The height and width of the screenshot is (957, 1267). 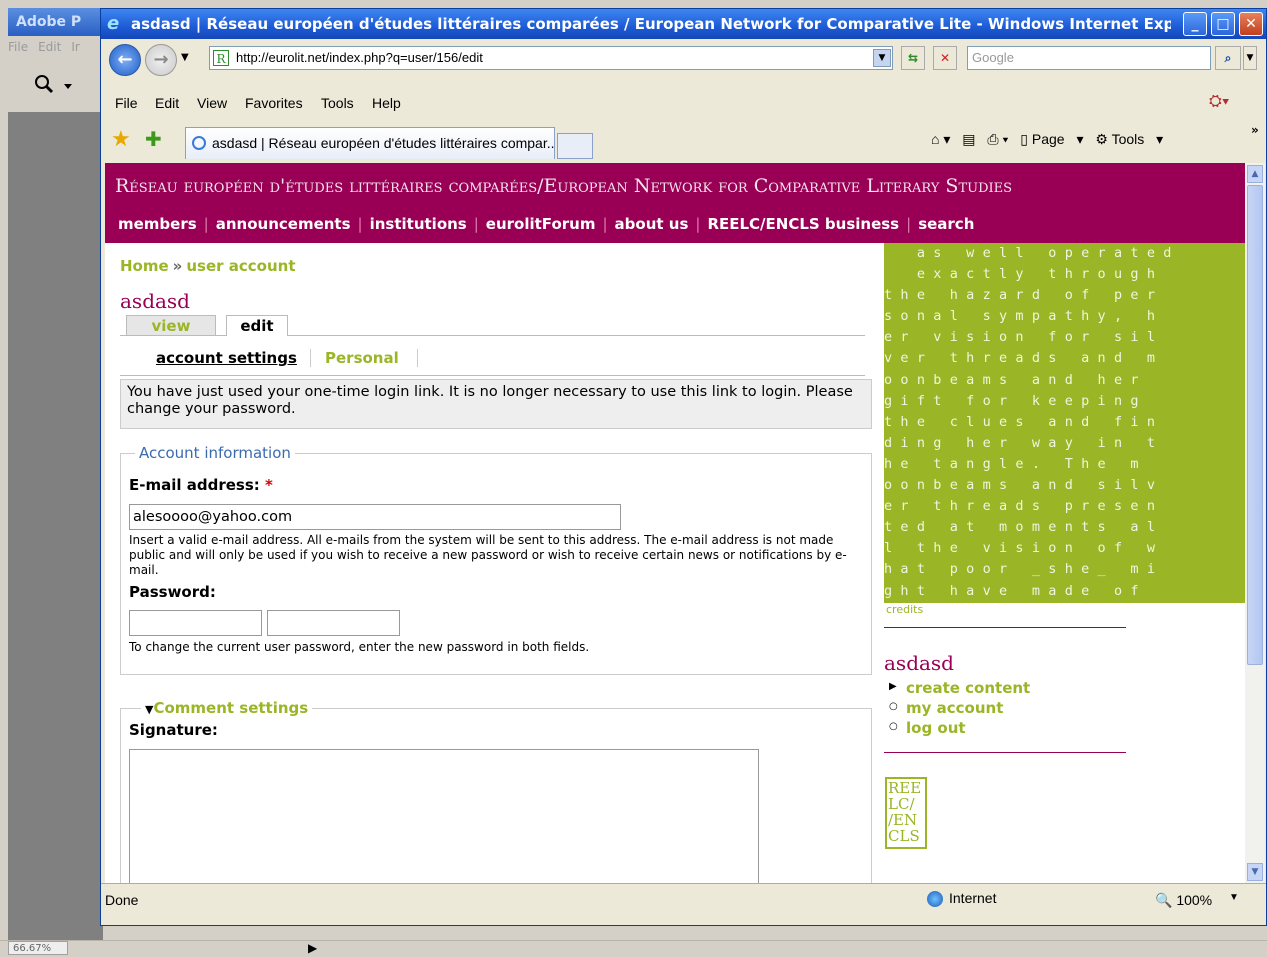 What do you see at coordinates (212, 103) in the screenshot?
I see `menu-view: View` at bounding box center [212, 103].